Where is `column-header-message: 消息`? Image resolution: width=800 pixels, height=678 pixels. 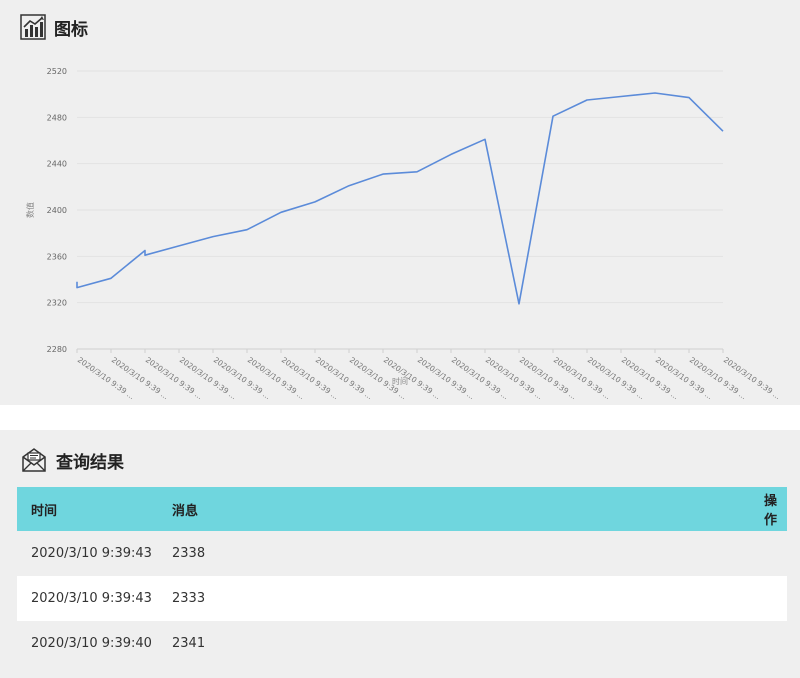 column-header-message: 消息 is located at coordinates (462, 509).